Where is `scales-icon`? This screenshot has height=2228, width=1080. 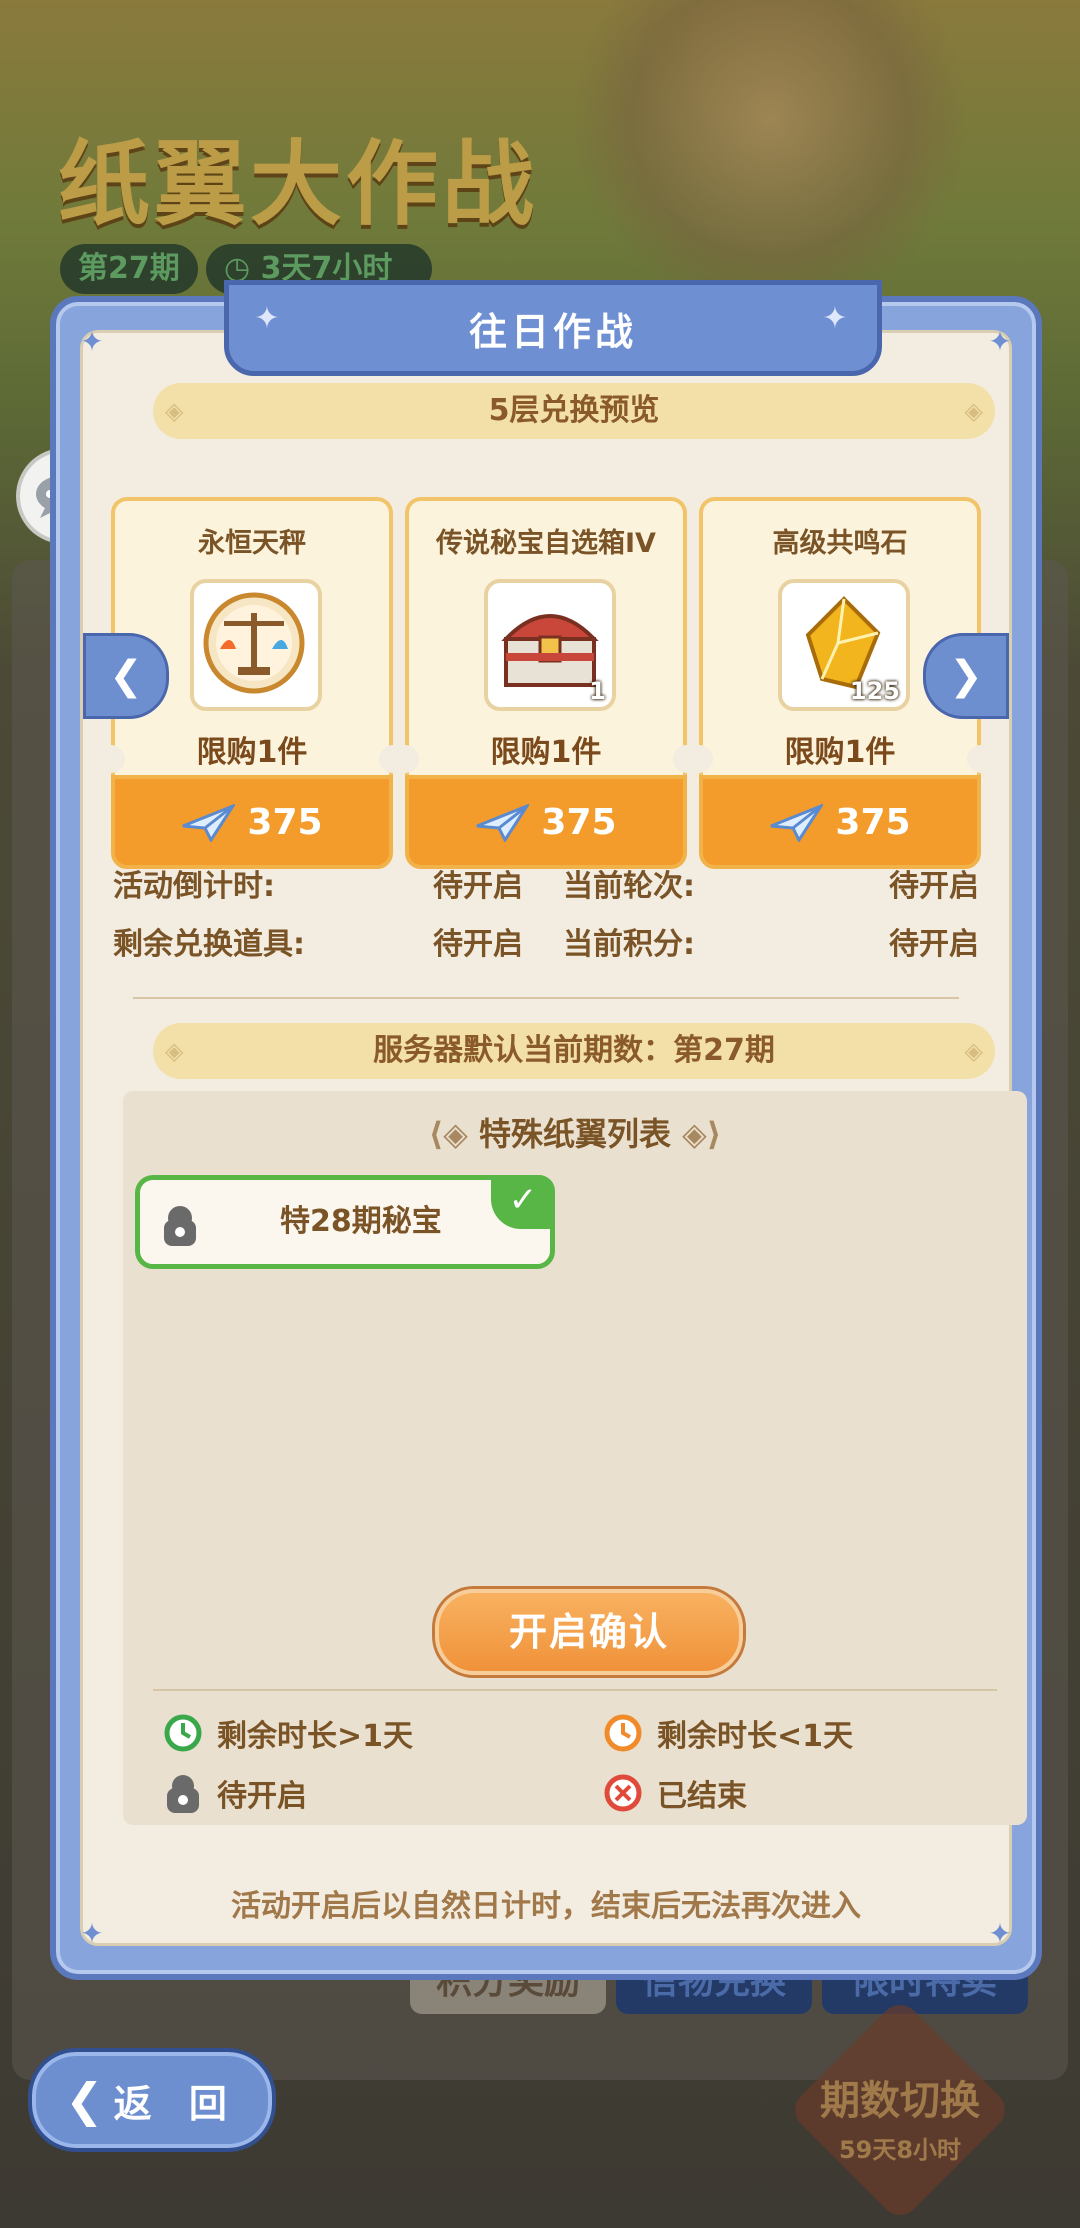
scales-icon is located at coordinates (254, 643).